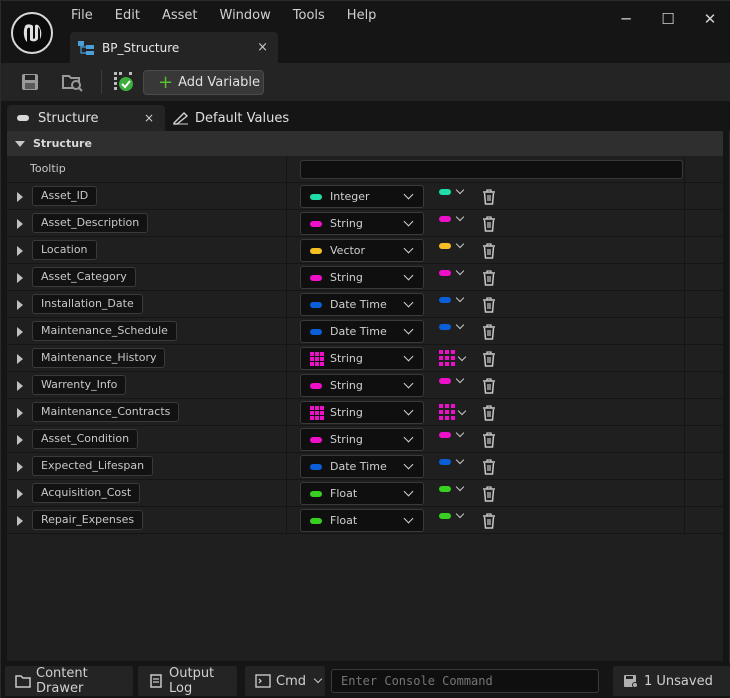 The image size is (730, 698). What do you see at coordinates (465, 681) in the screenshot?
I see `console-command-input` at bounding box center [465, 681].